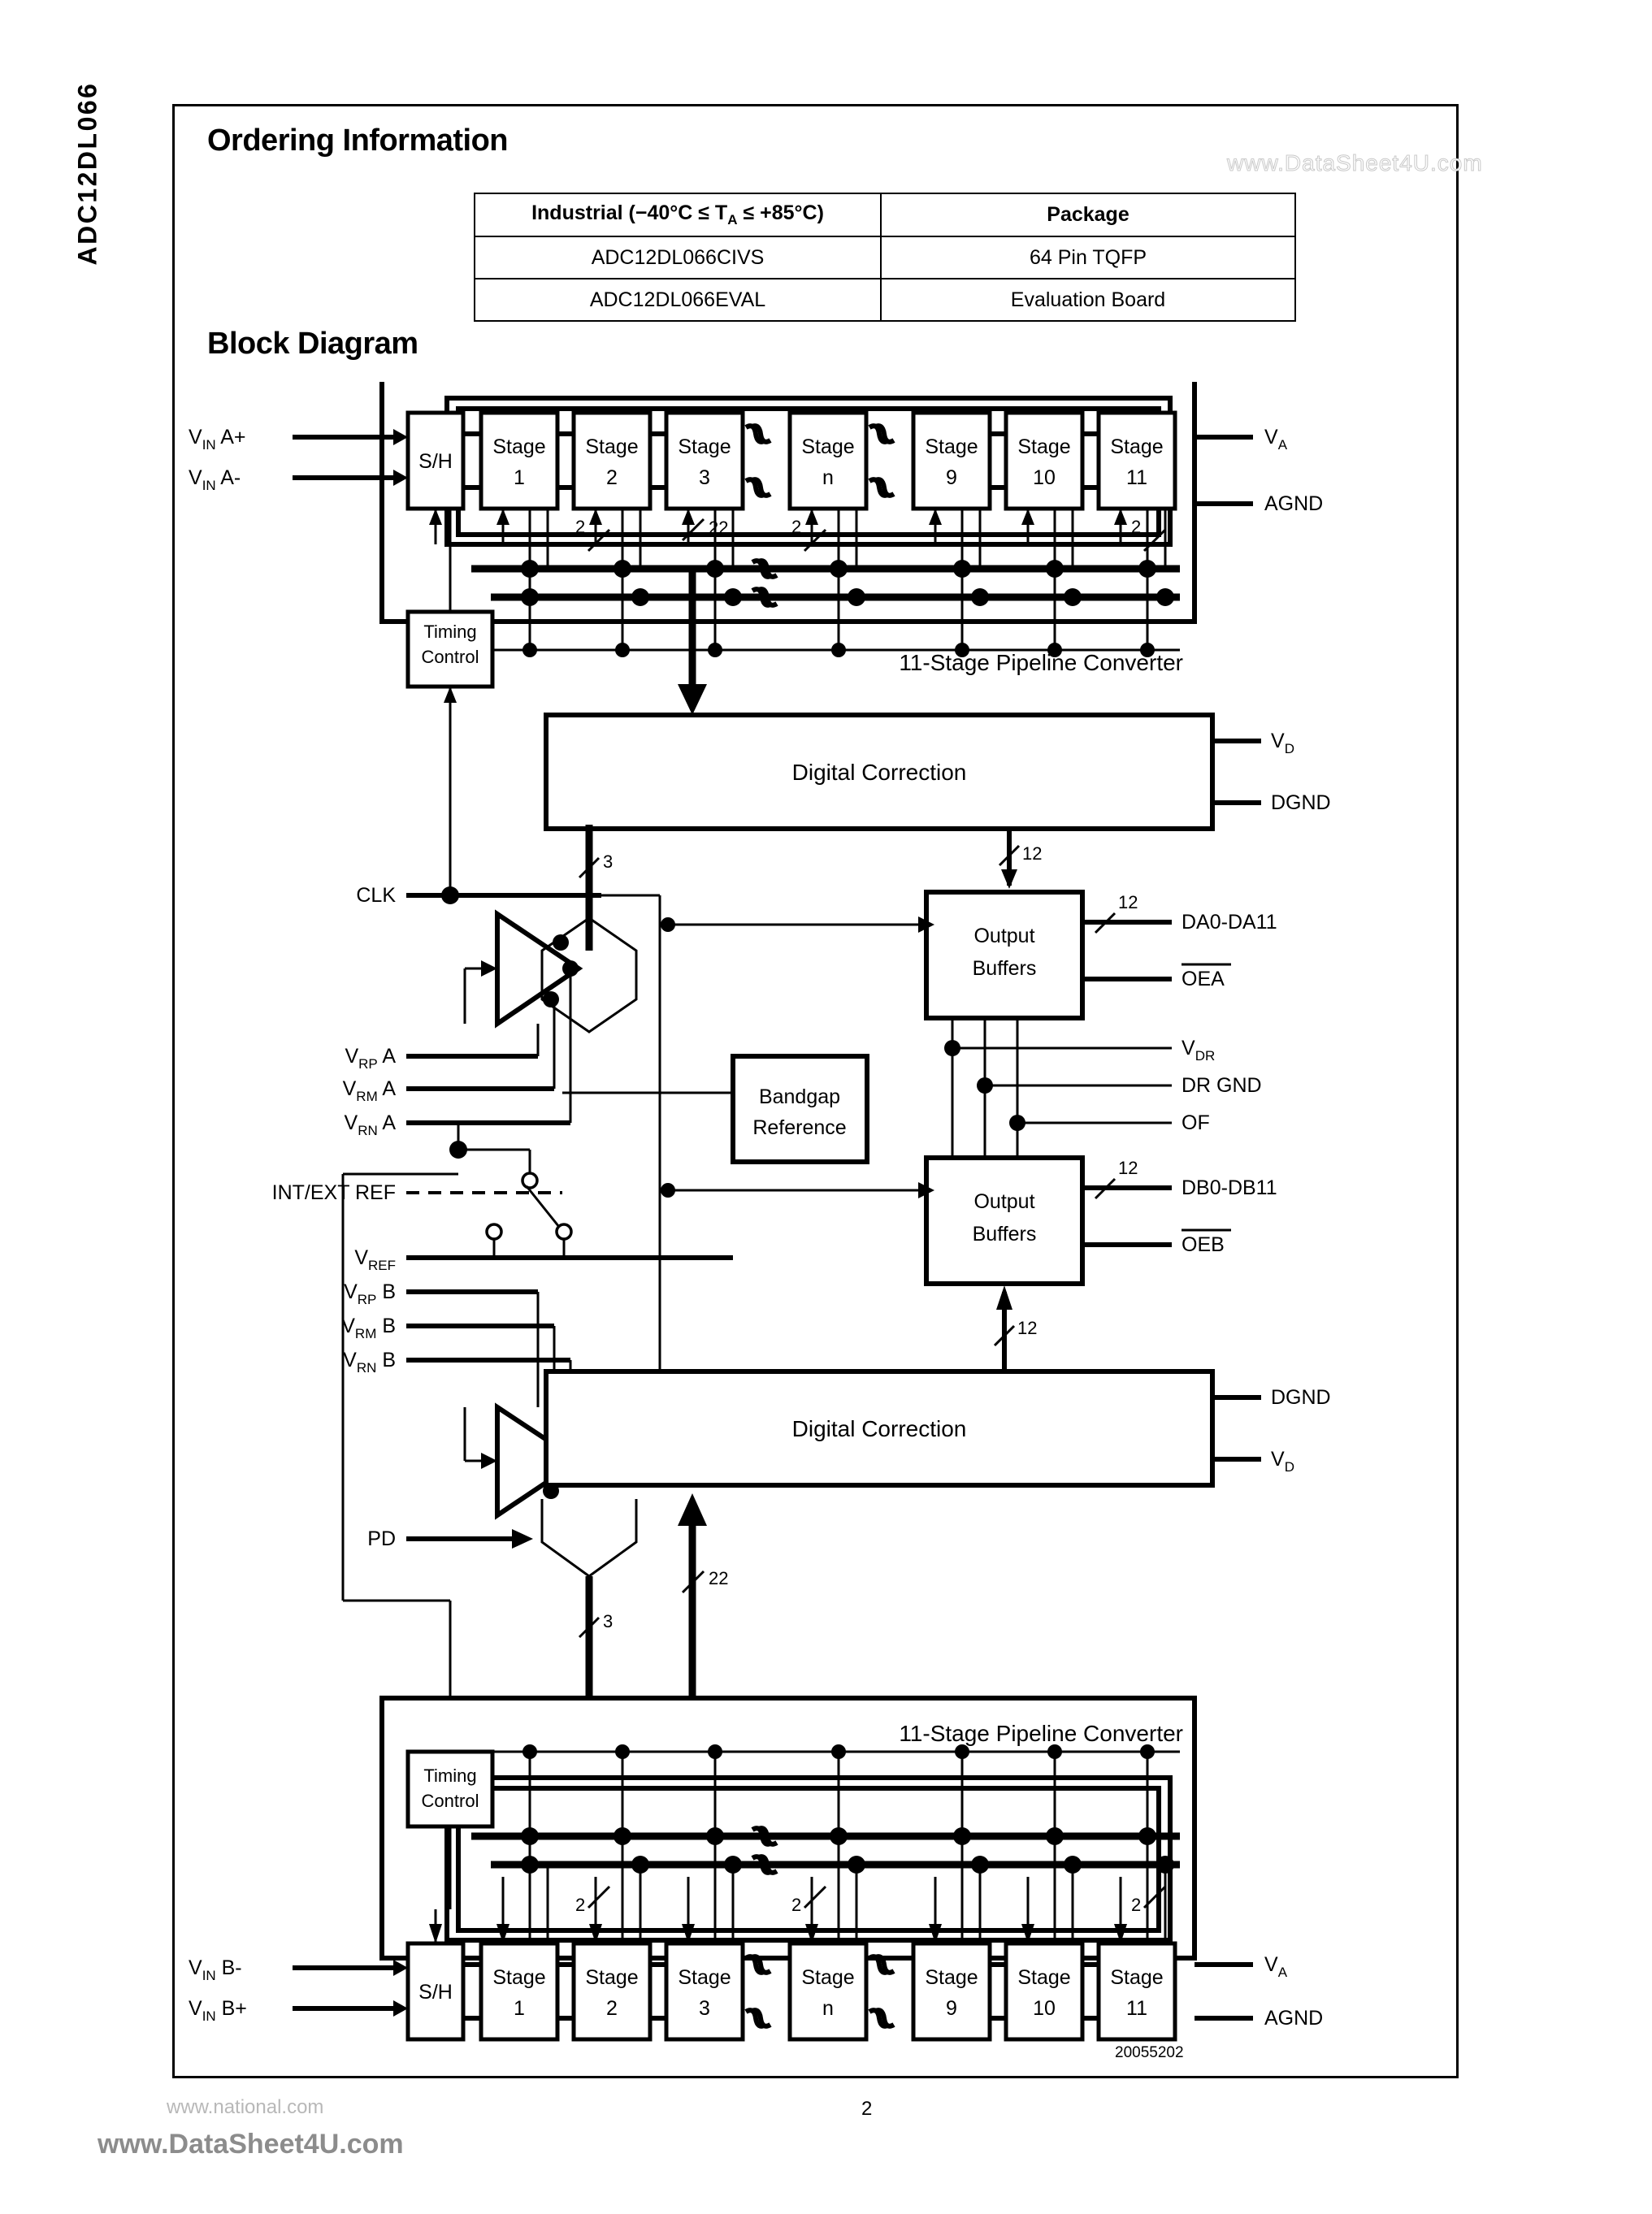 This screenshot has height=2214, width=1652. I want to click on table-header-row: Industrial (−40°C ≤ TA ≤ +85°C) Package, so click(885, 215).